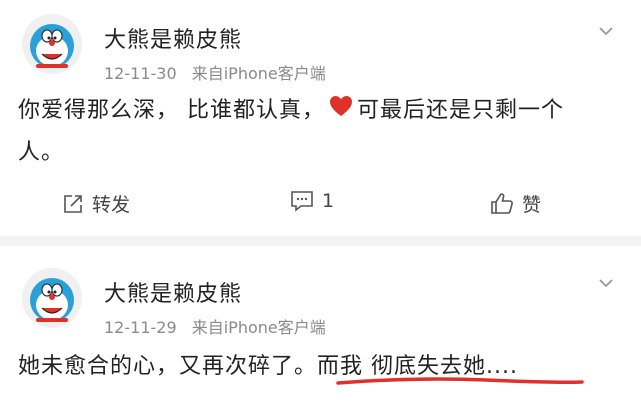 The width and height of the screenshot is (641, 402). I want to click on heart-emoji-icon, so click(341, 111).